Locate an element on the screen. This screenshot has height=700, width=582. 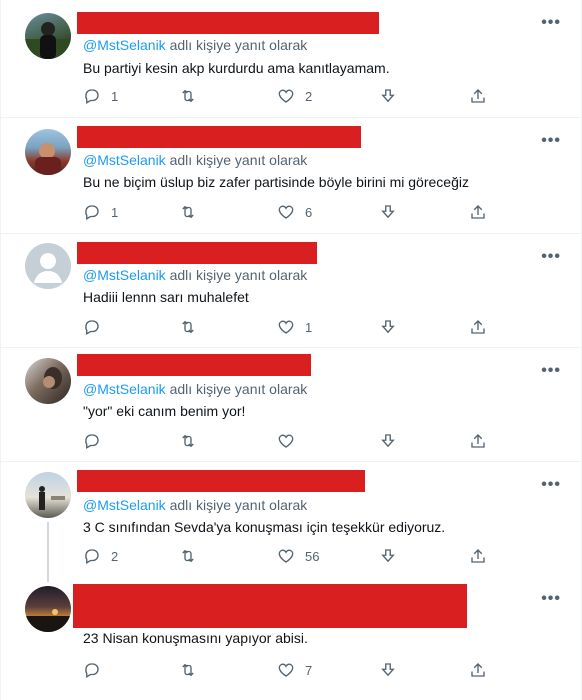
tweet-actions: 1 2 is located at coordinates (293, 96).